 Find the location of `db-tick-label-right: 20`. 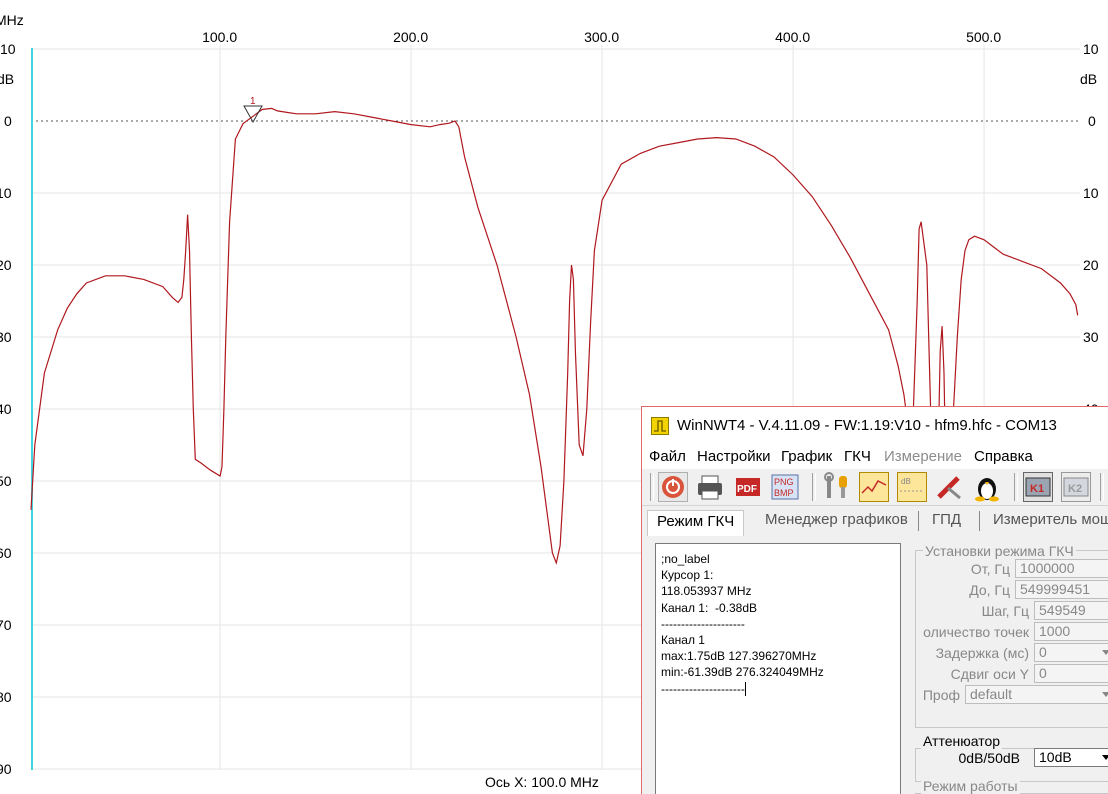

db-tick-label-right: 20 is located at coordinates (1091, 265).